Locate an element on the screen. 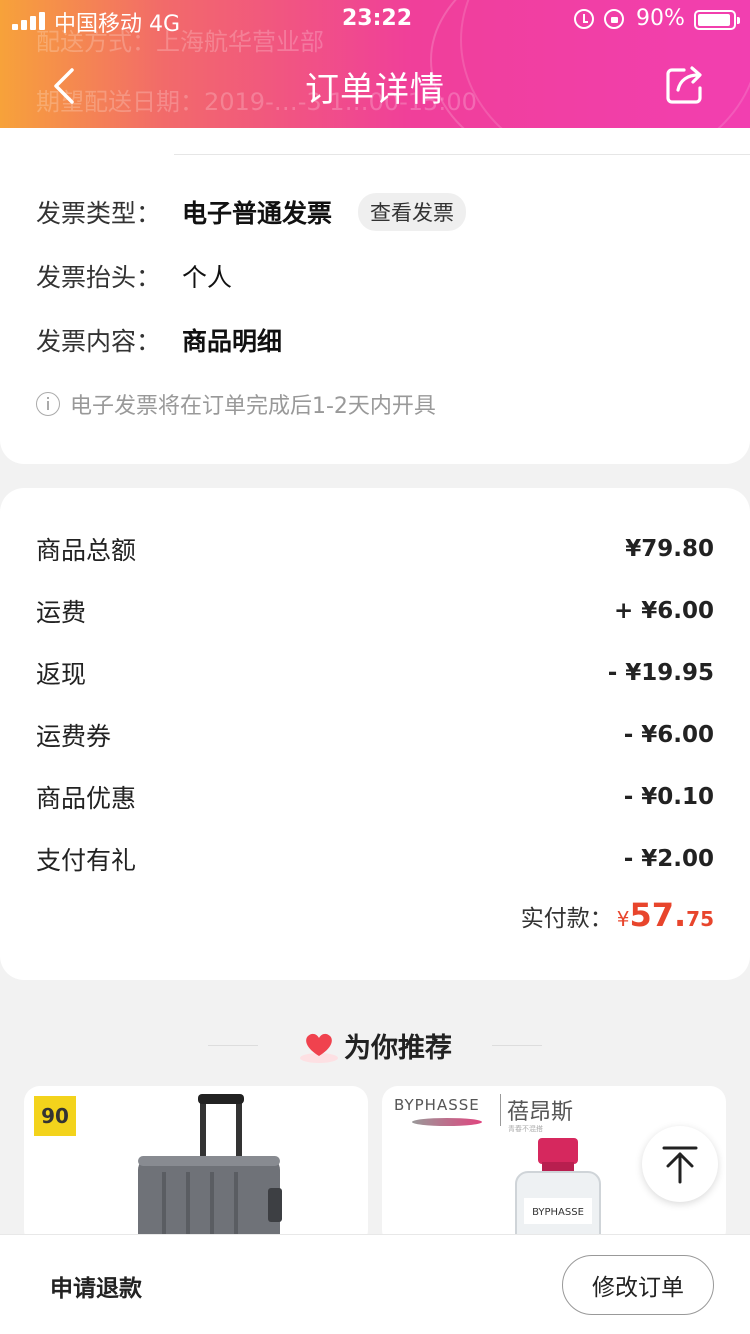  rotation-lock-icon is located at coordinates (614, 19).